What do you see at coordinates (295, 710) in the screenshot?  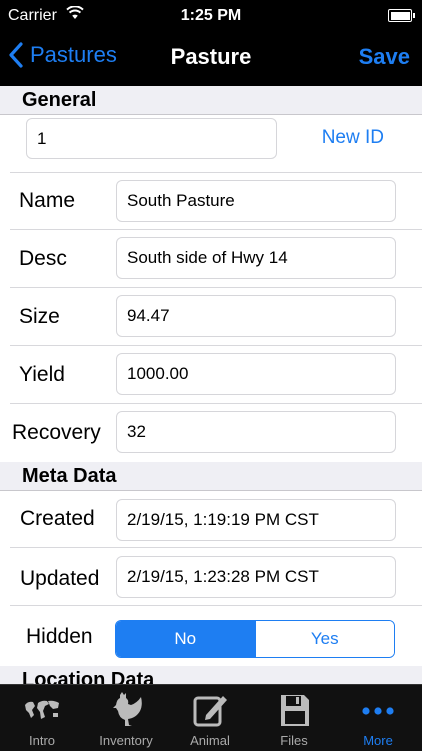 I see `floppy-disk-icon` at bounding box center [295, 710].